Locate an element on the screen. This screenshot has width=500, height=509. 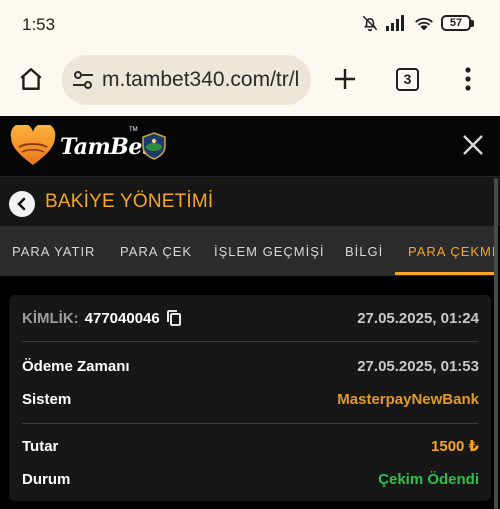
battery-icon: 57 is located at coordinates (457, 23).